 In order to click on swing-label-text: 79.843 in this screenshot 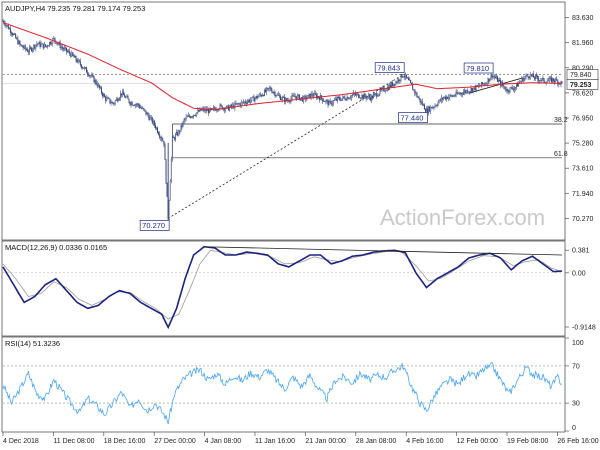, I will do `click(388, 67)`.